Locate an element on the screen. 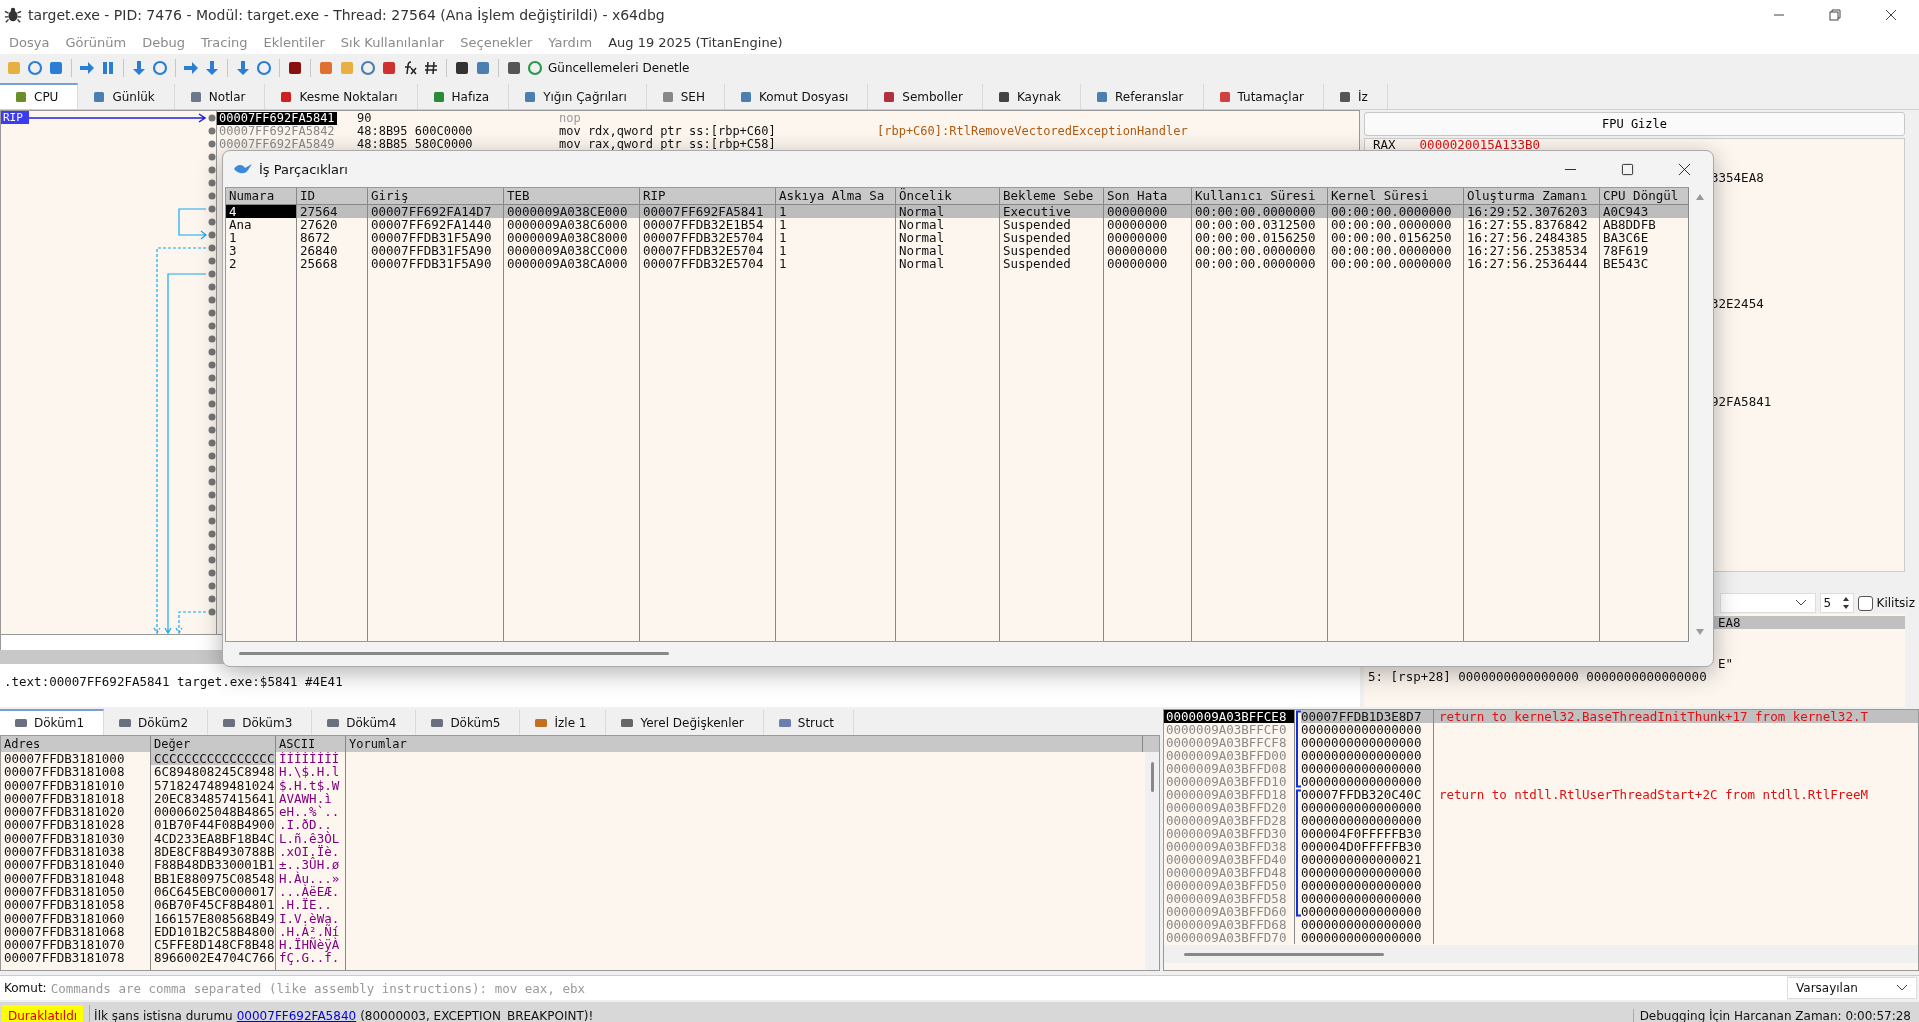 This screenshot has width=1919, height=1022. vertical-scrollbar is located at coordinates (1152, 861).